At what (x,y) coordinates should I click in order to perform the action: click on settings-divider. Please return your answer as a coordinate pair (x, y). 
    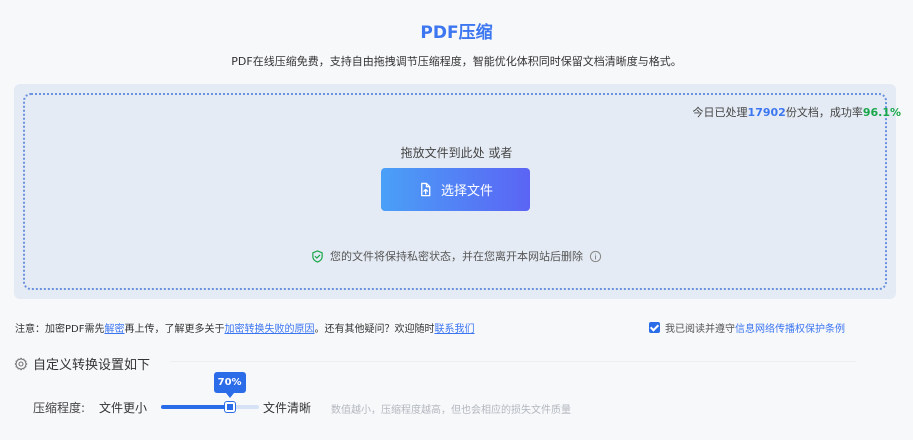
    Looking at the image, I should click on (513, 361).